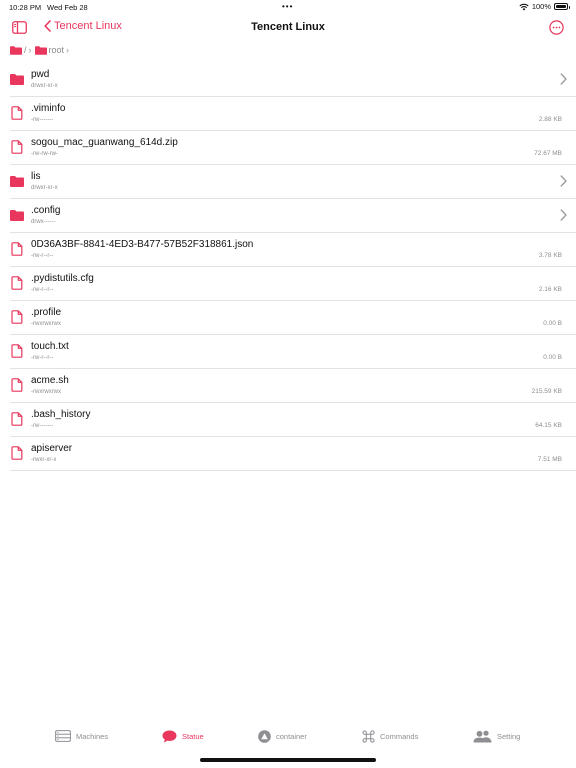 This screenshot has width=576, height=768. I want to click on status-time: 10:28 PM, so click(25, 7).